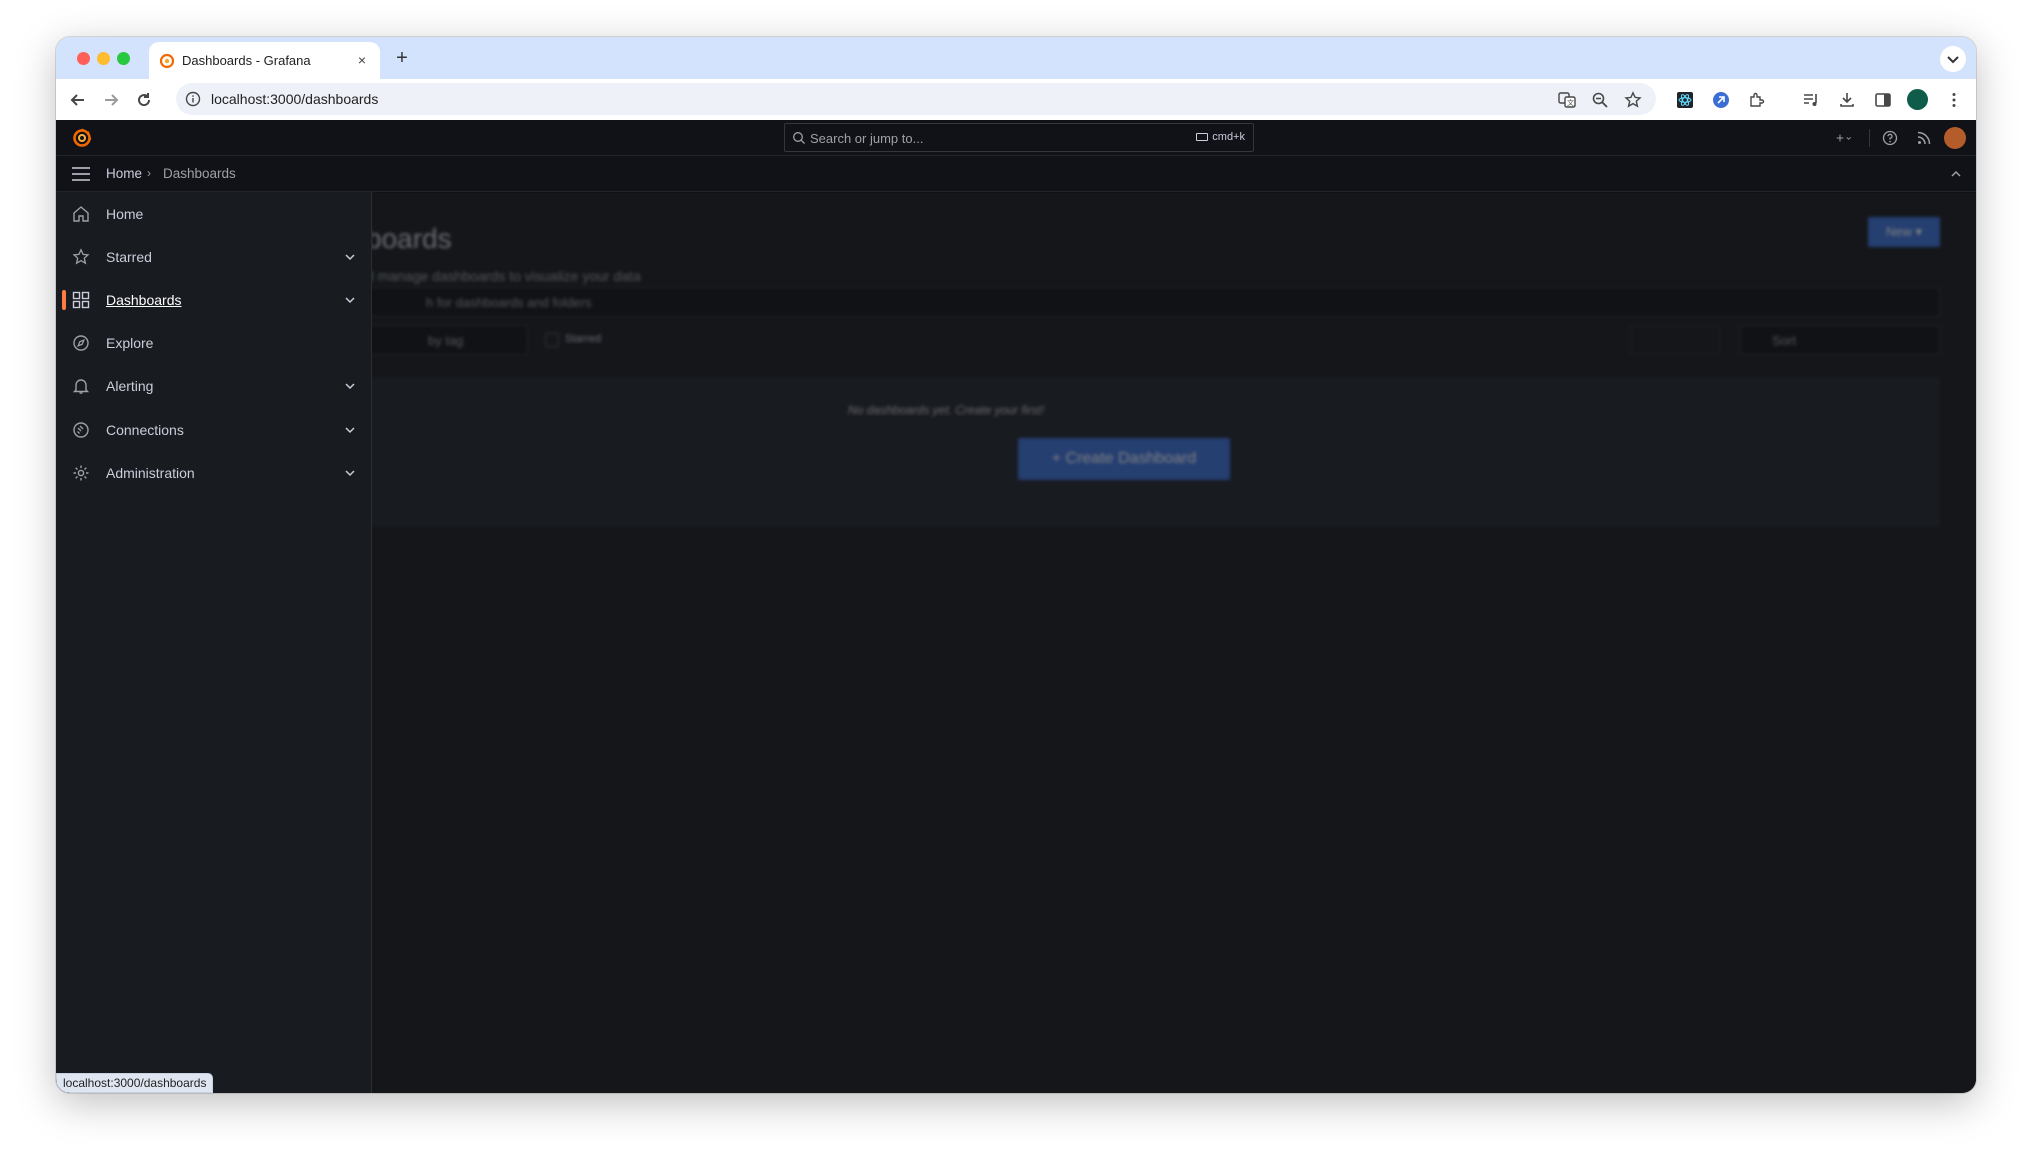  I want to click on reload-icon, so click(144, 100).